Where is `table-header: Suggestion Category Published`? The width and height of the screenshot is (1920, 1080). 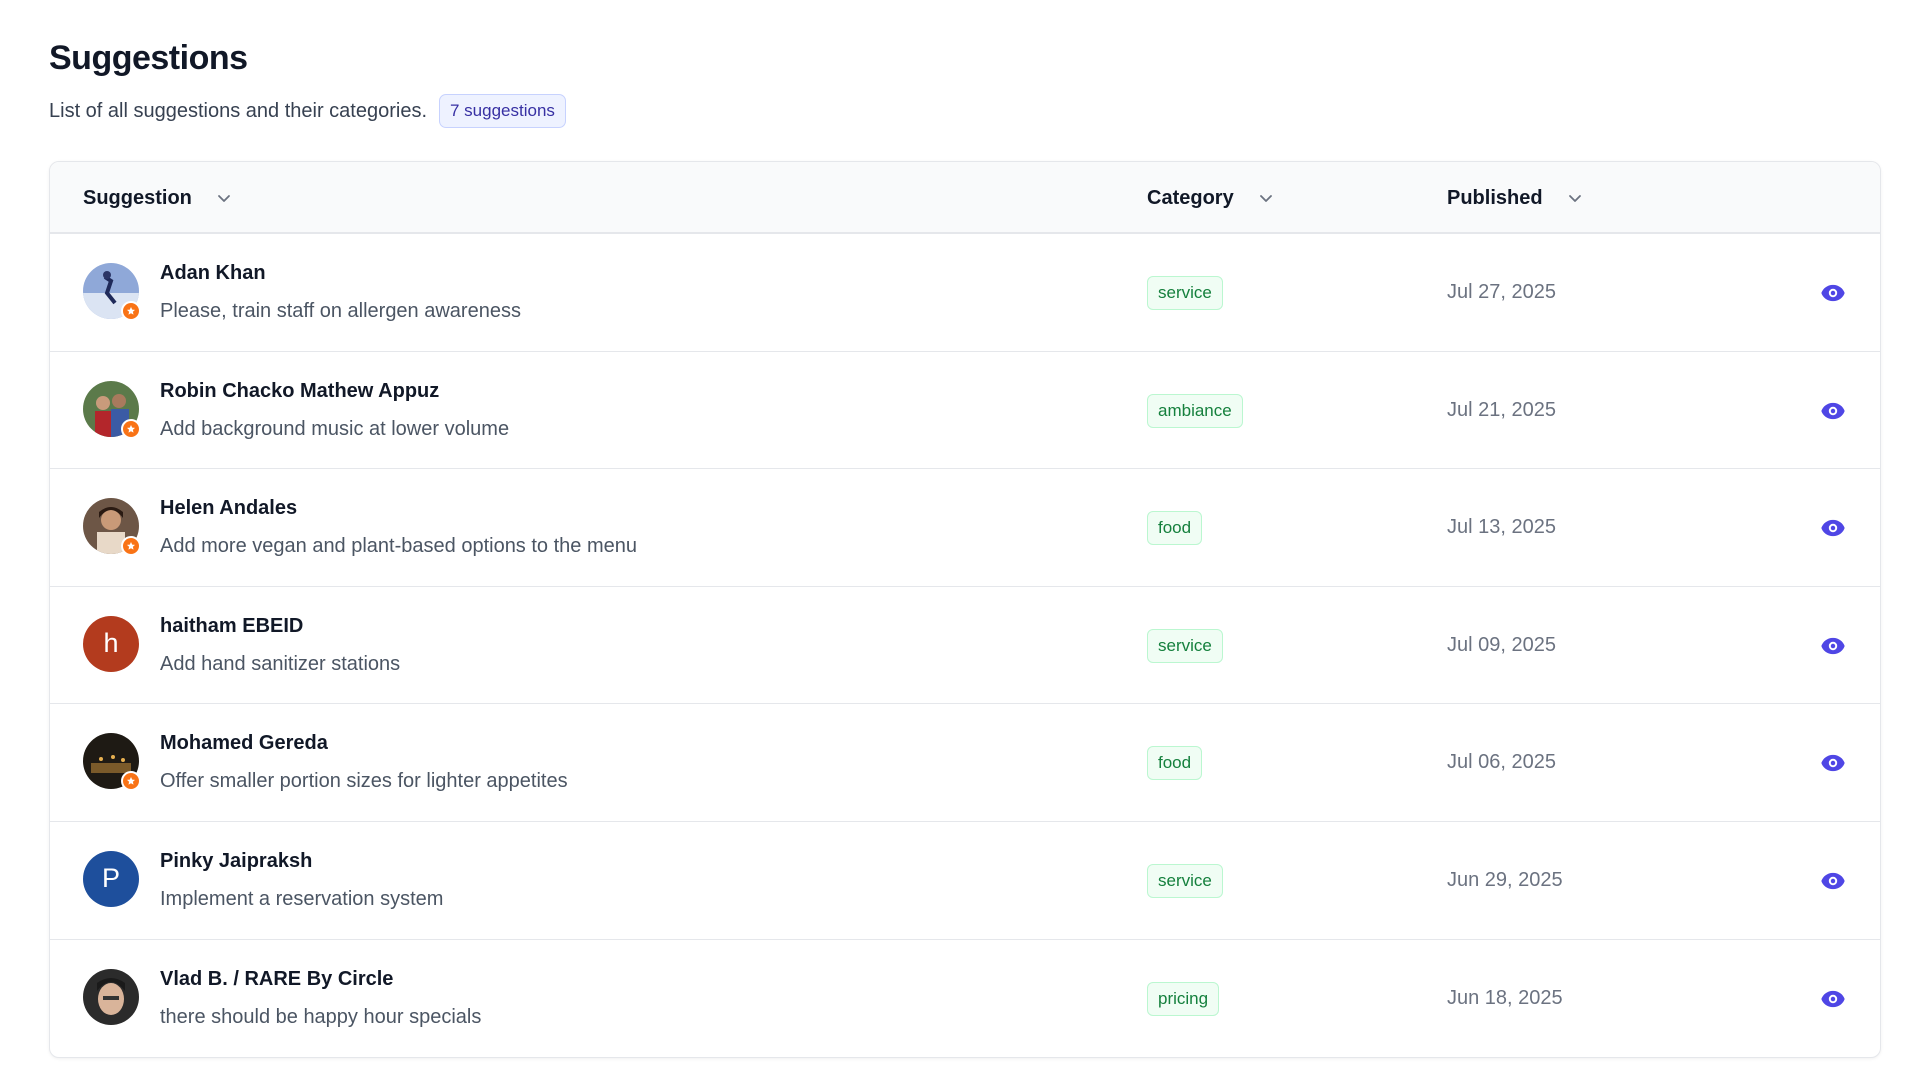
table-header: Suggestion Category Published is located at coordinates (965, 198).